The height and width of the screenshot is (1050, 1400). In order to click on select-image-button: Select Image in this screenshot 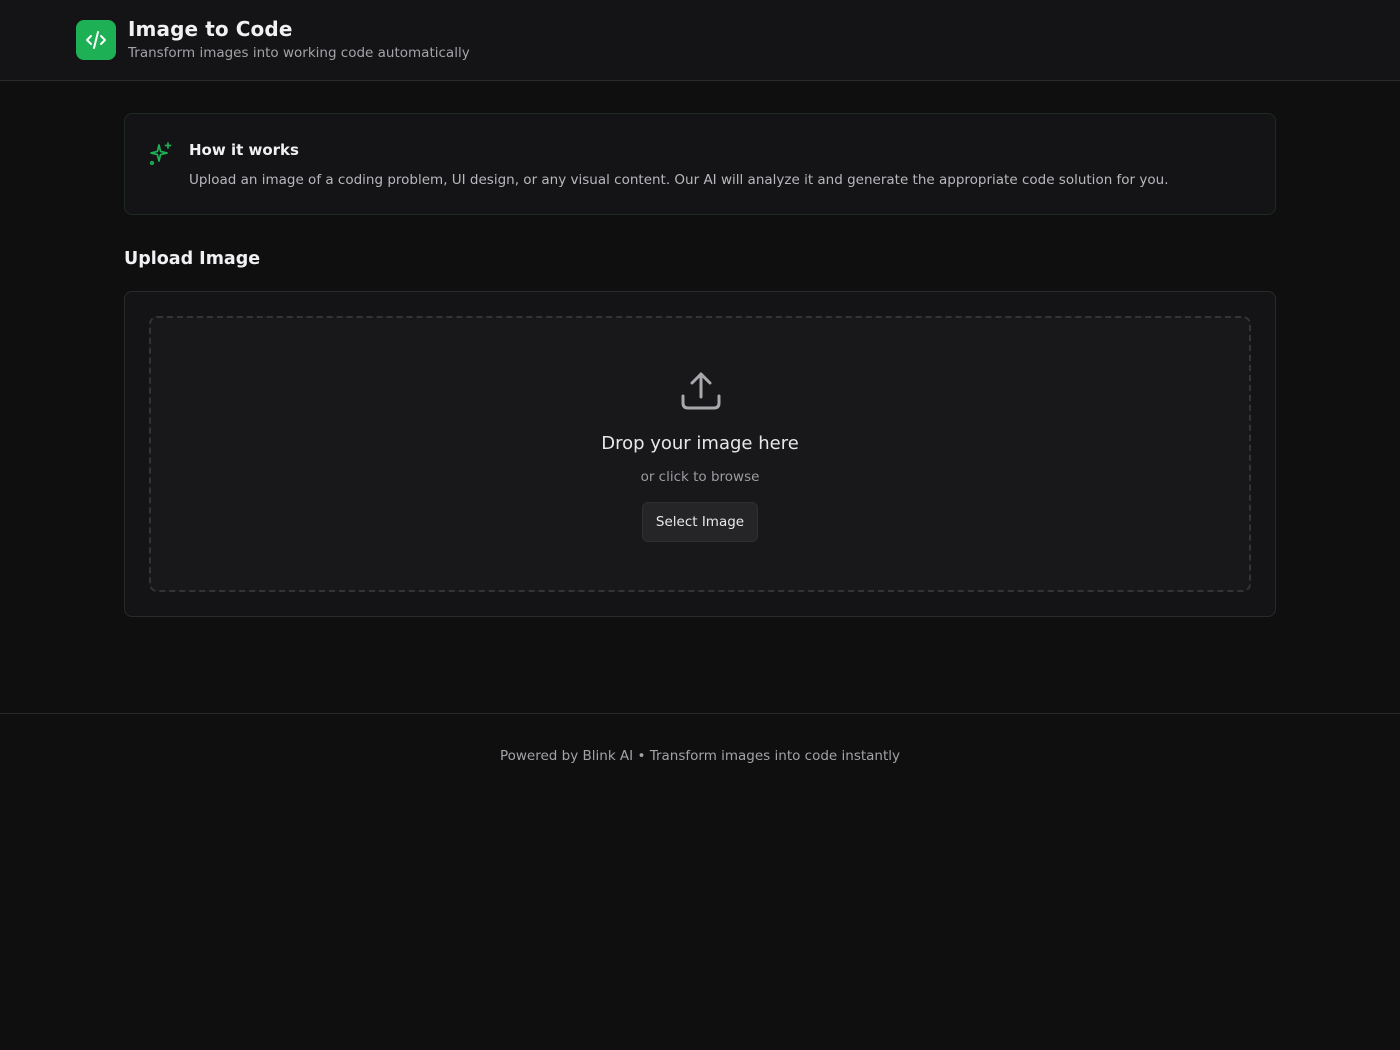, I will do `click(700, 522)`.